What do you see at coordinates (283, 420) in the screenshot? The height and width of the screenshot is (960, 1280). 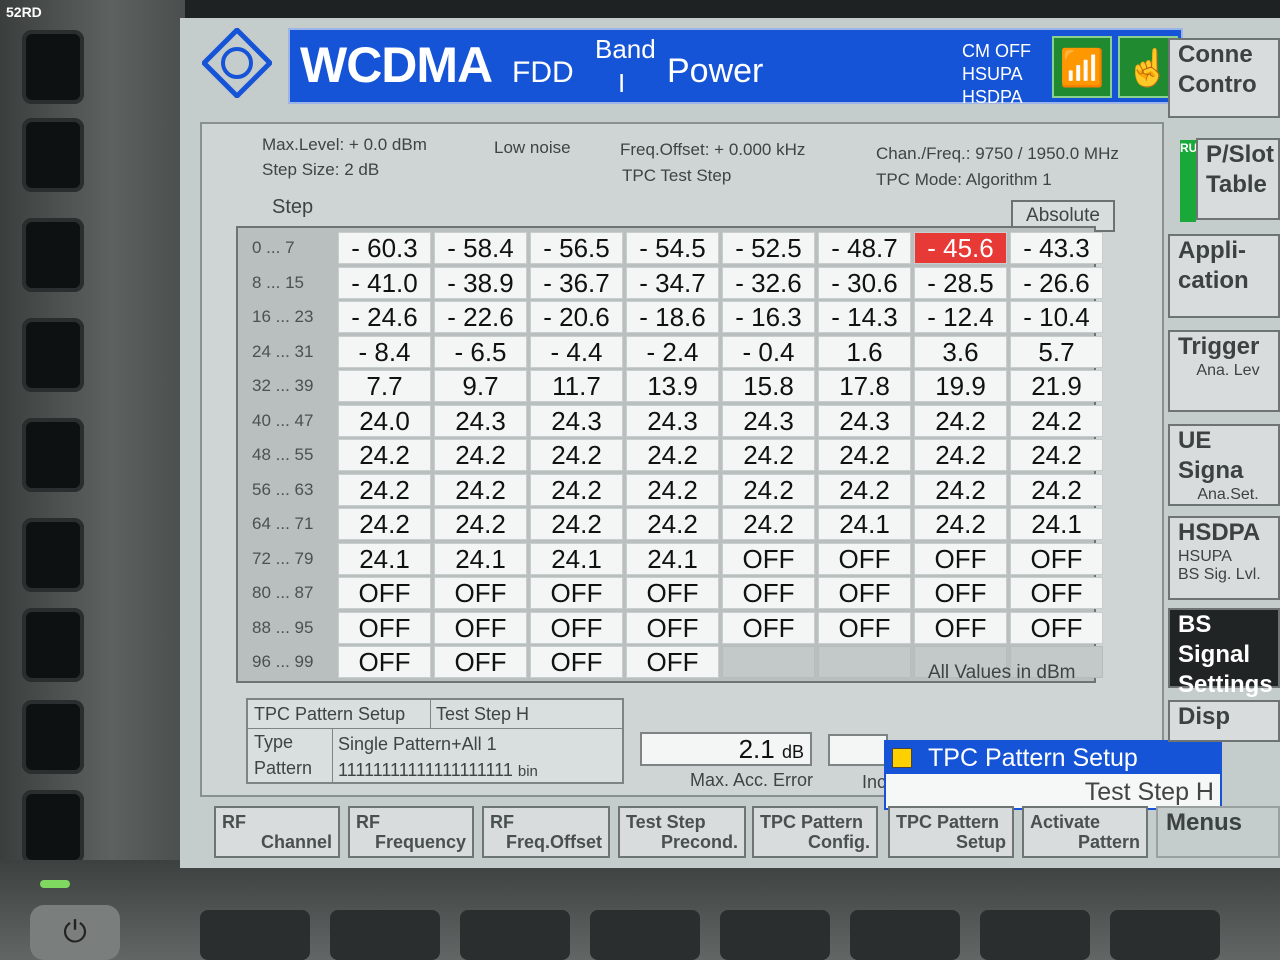 I see `step-range-label: 40 ... 47` at bounding box center [283, 420].